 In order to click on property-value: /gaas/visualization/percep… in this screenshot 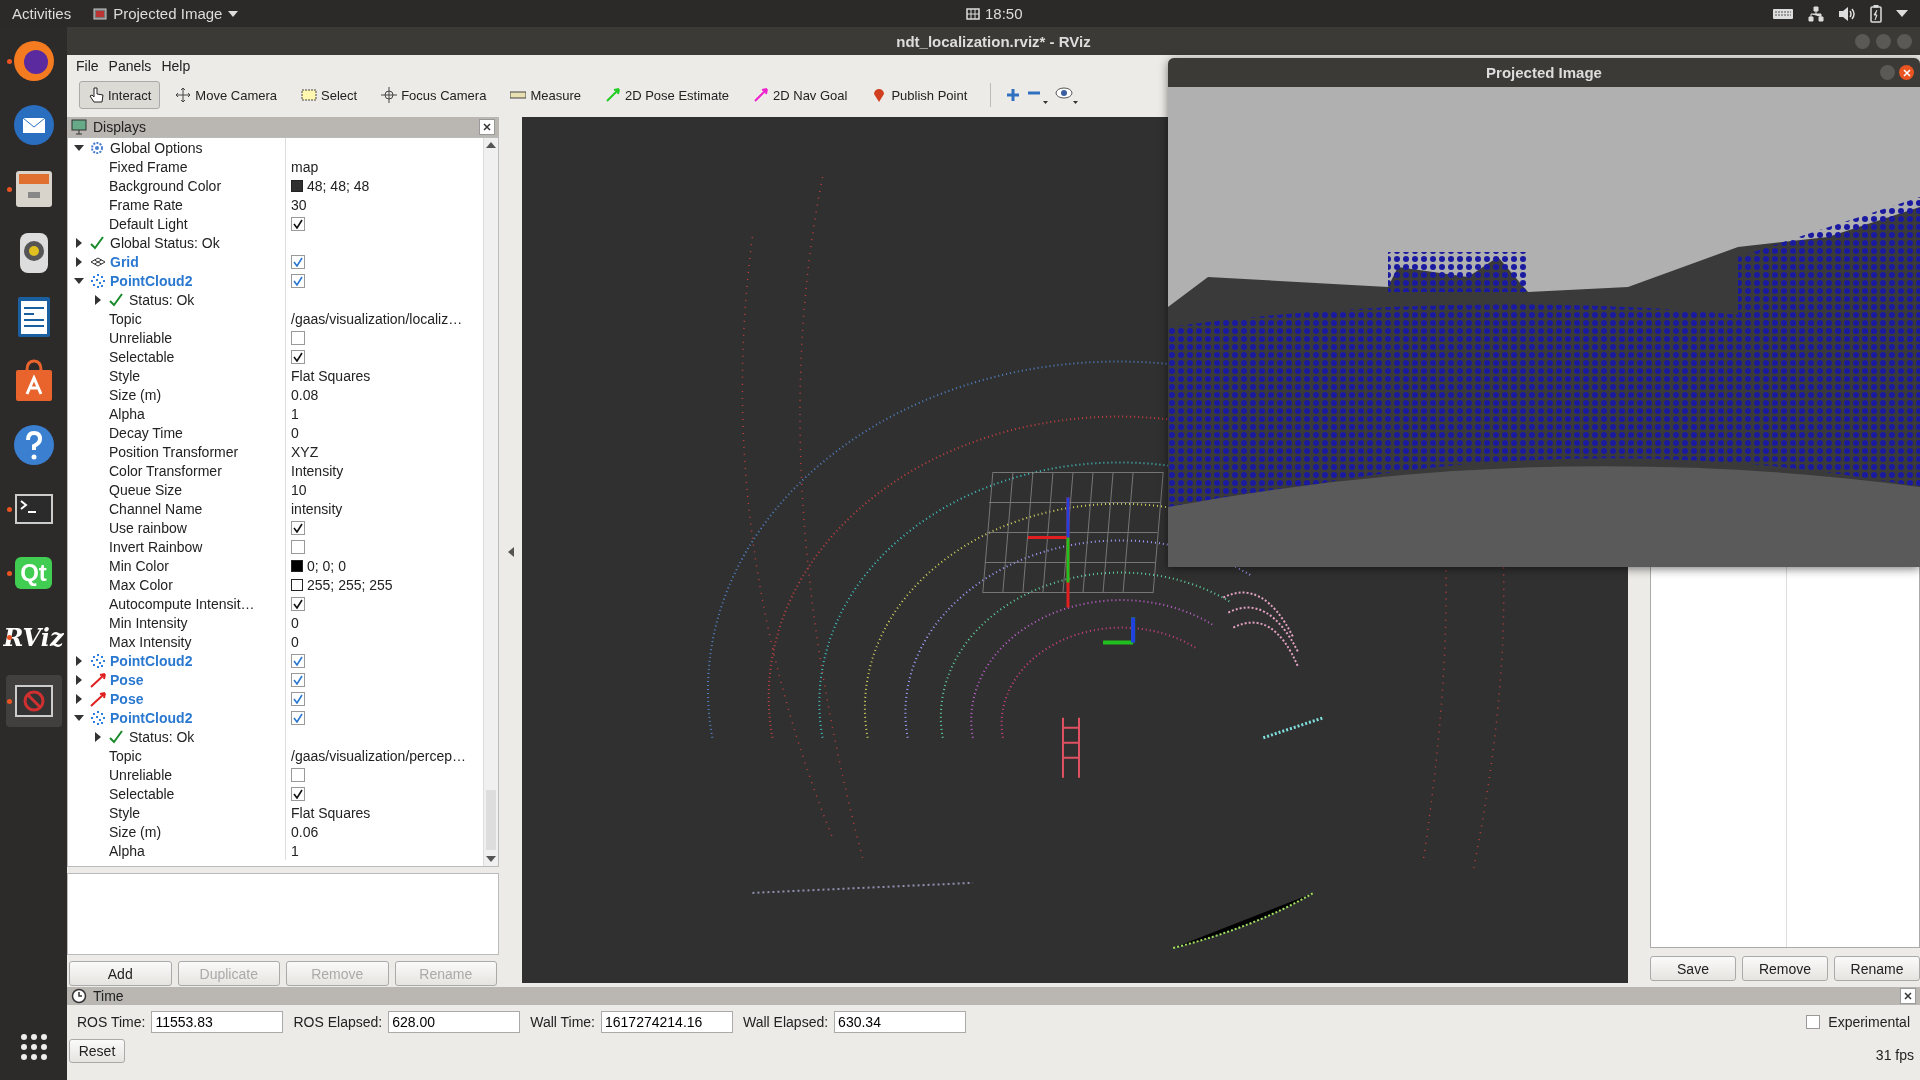, I will do `click(379, 755)`.